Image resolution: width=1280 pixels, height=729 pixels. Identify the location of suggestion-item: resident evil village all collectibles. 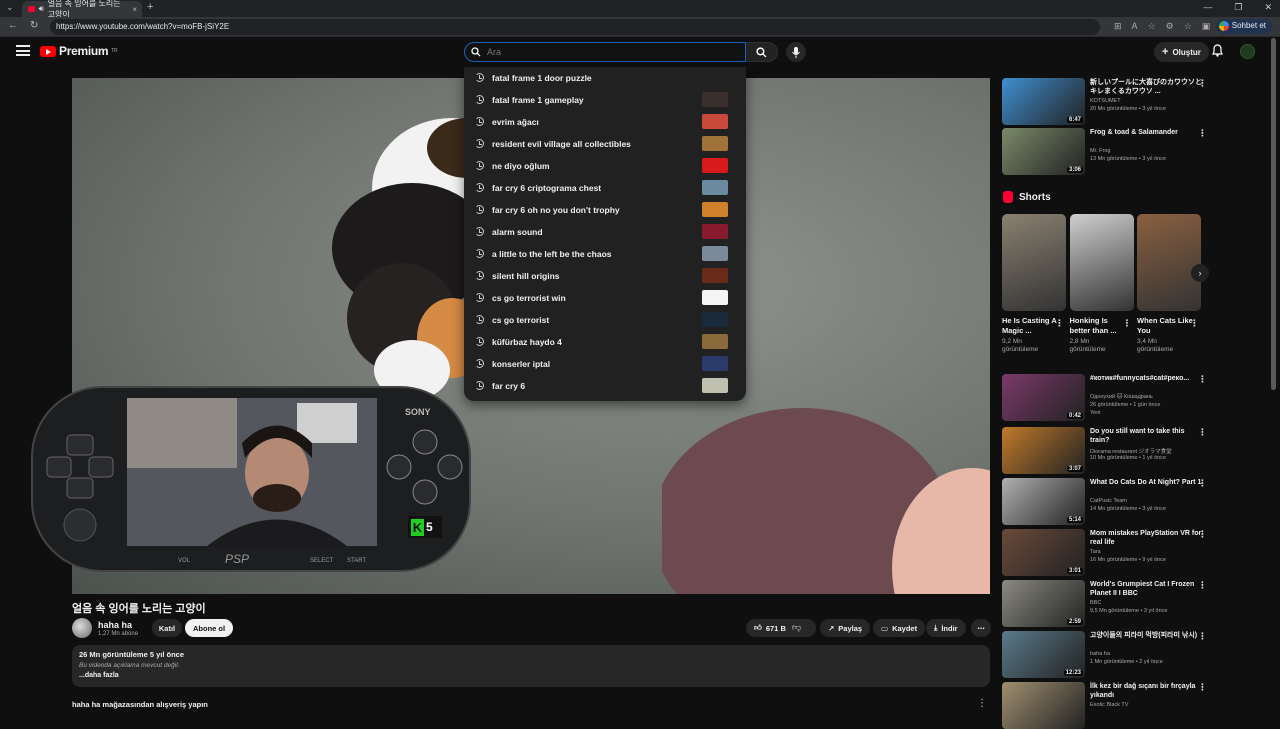
(605, 144).